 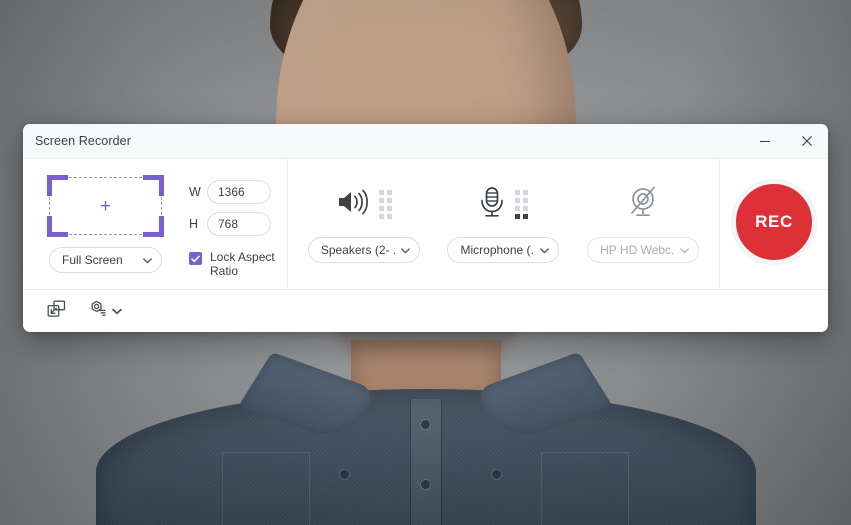 What do you see at coordinates (153, 185) in the screenshot?
I see `region-corner-top-right` at bounding box center [153, 185].